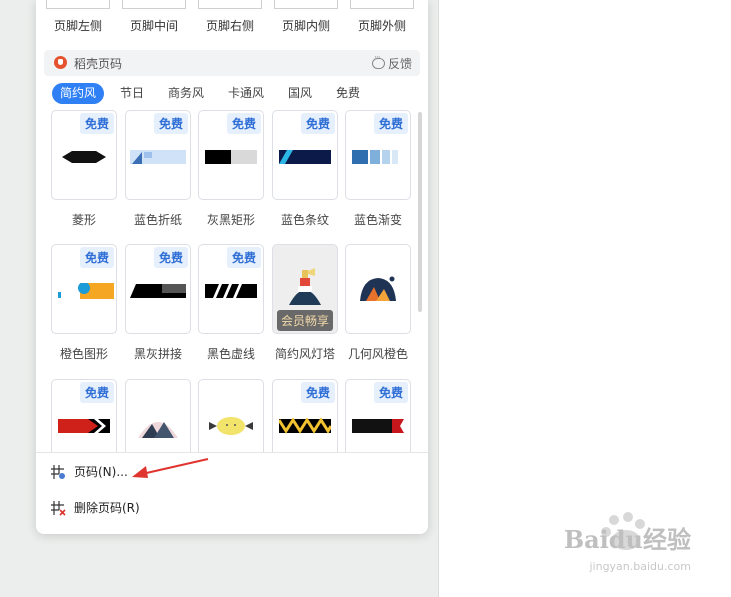  I want to click on template-name: 黑灰拼接, so click(157, 354).